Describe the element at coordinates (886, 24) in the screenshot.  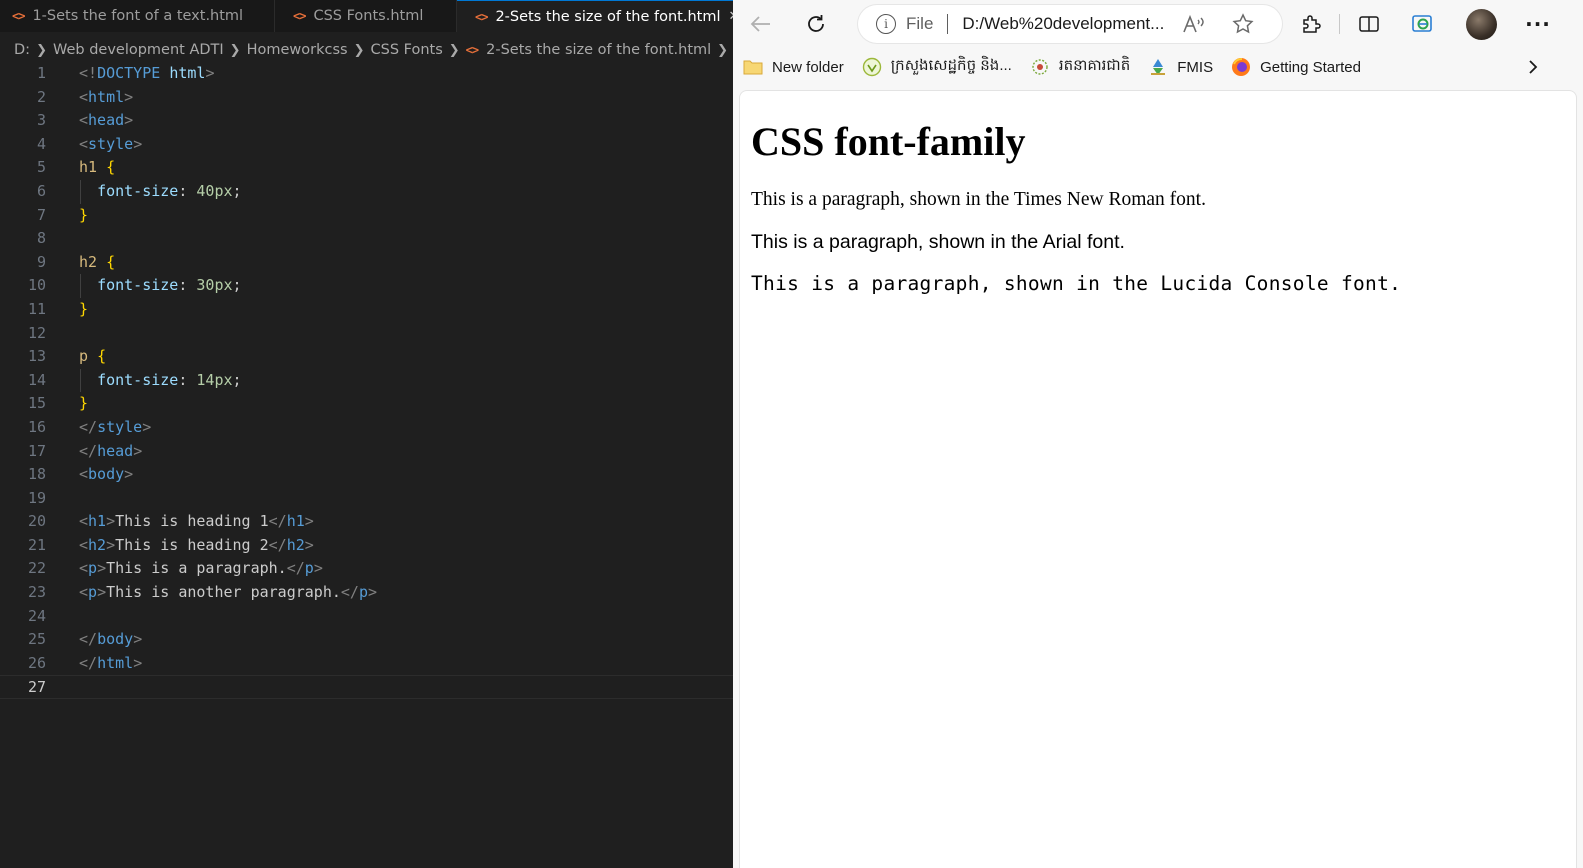
I see `info-icon: i` at that location.